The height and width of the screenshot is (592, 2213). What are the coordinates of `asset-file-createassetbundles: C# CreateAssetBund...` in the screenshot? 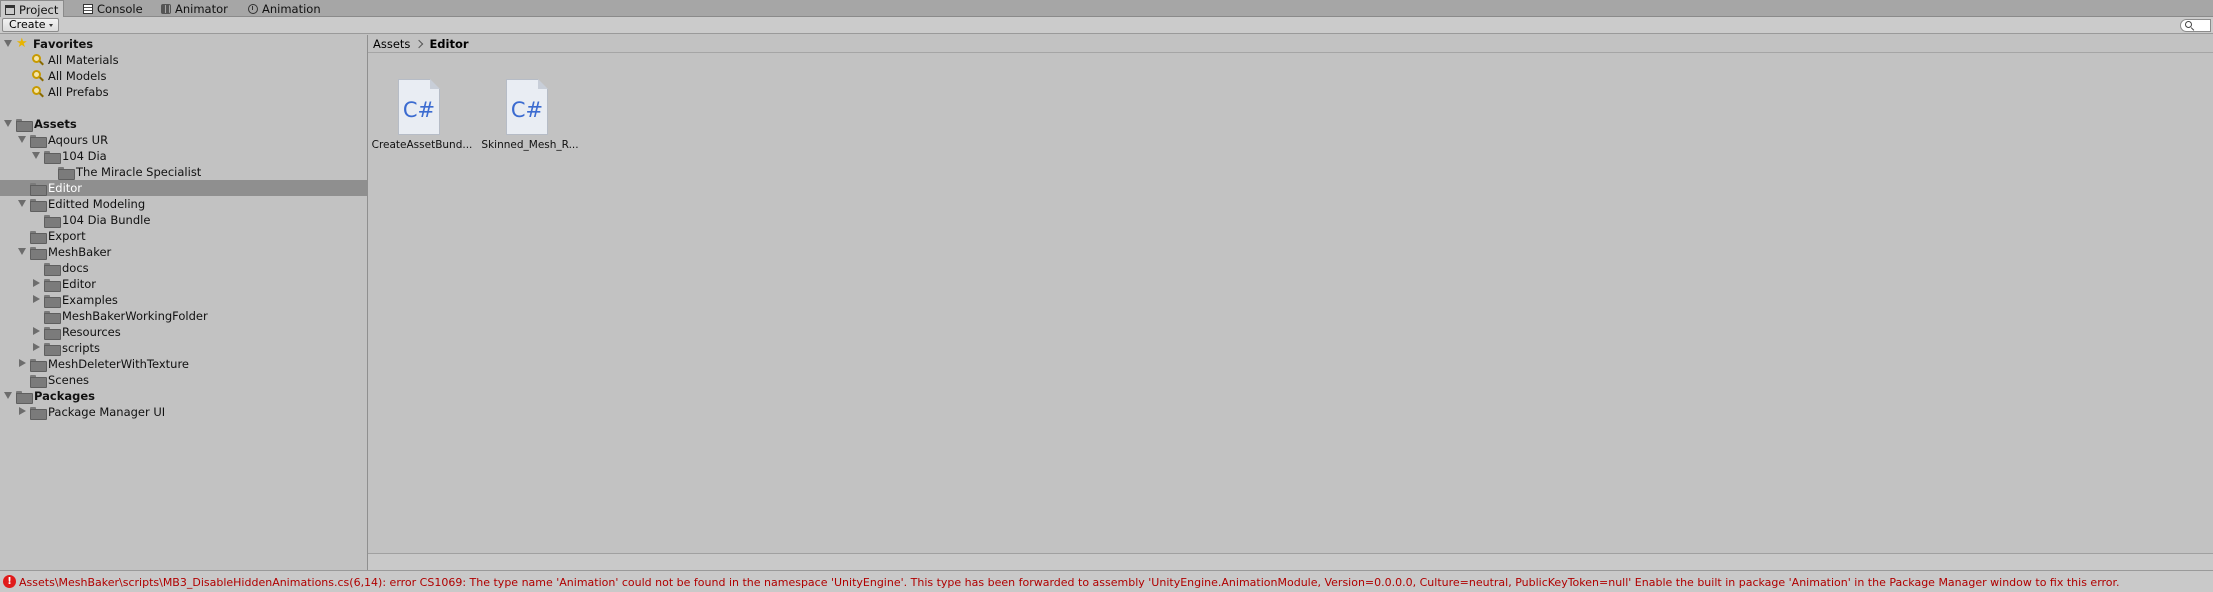 It's located at (422, 112).